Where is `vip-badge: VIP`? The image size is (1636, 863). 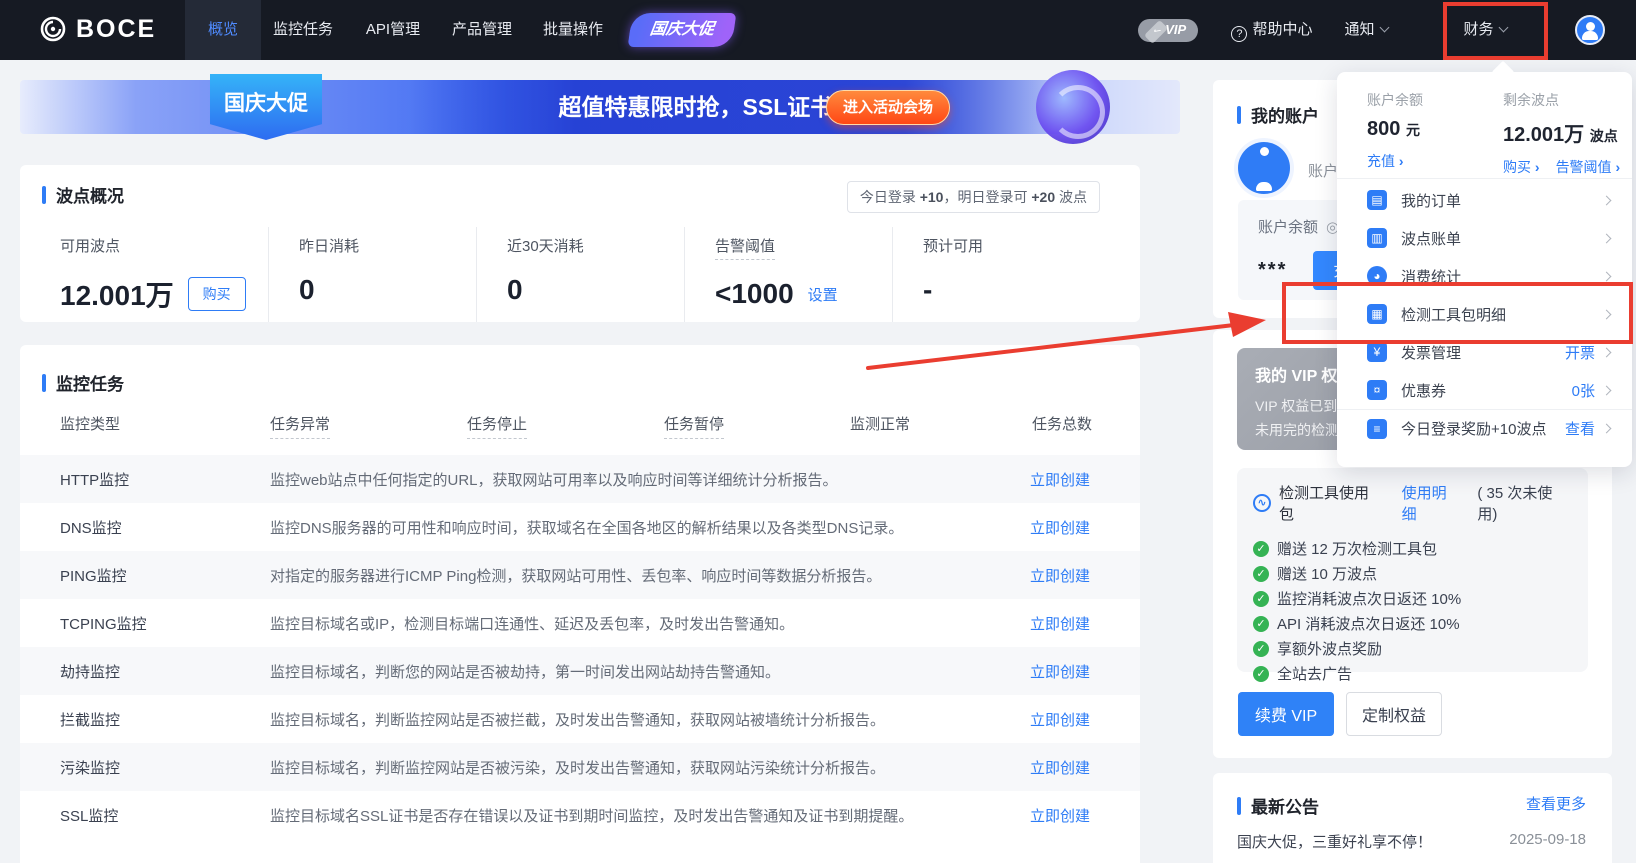 vip-badge: VIP is located at coordinates (1168, 30).